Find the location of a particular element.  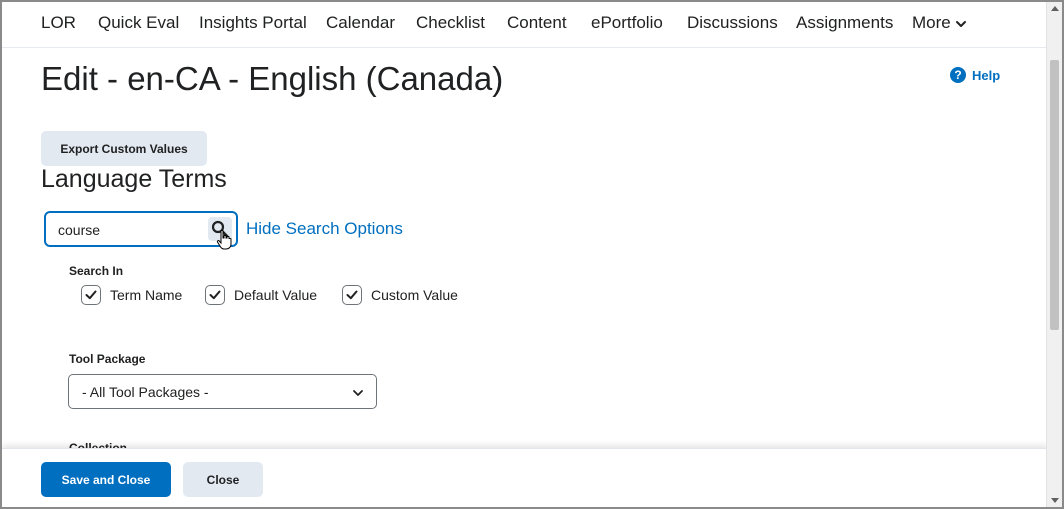

hand-cursor-icon is located at coordinates (224, 240).